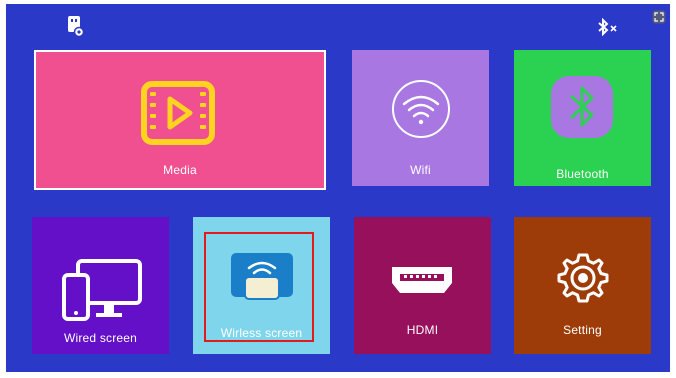 This screenshot has width=676, height=378. Describe the element at coordinates (75, 28) in the screenshot. I see `usb-drive-icon` at that location.